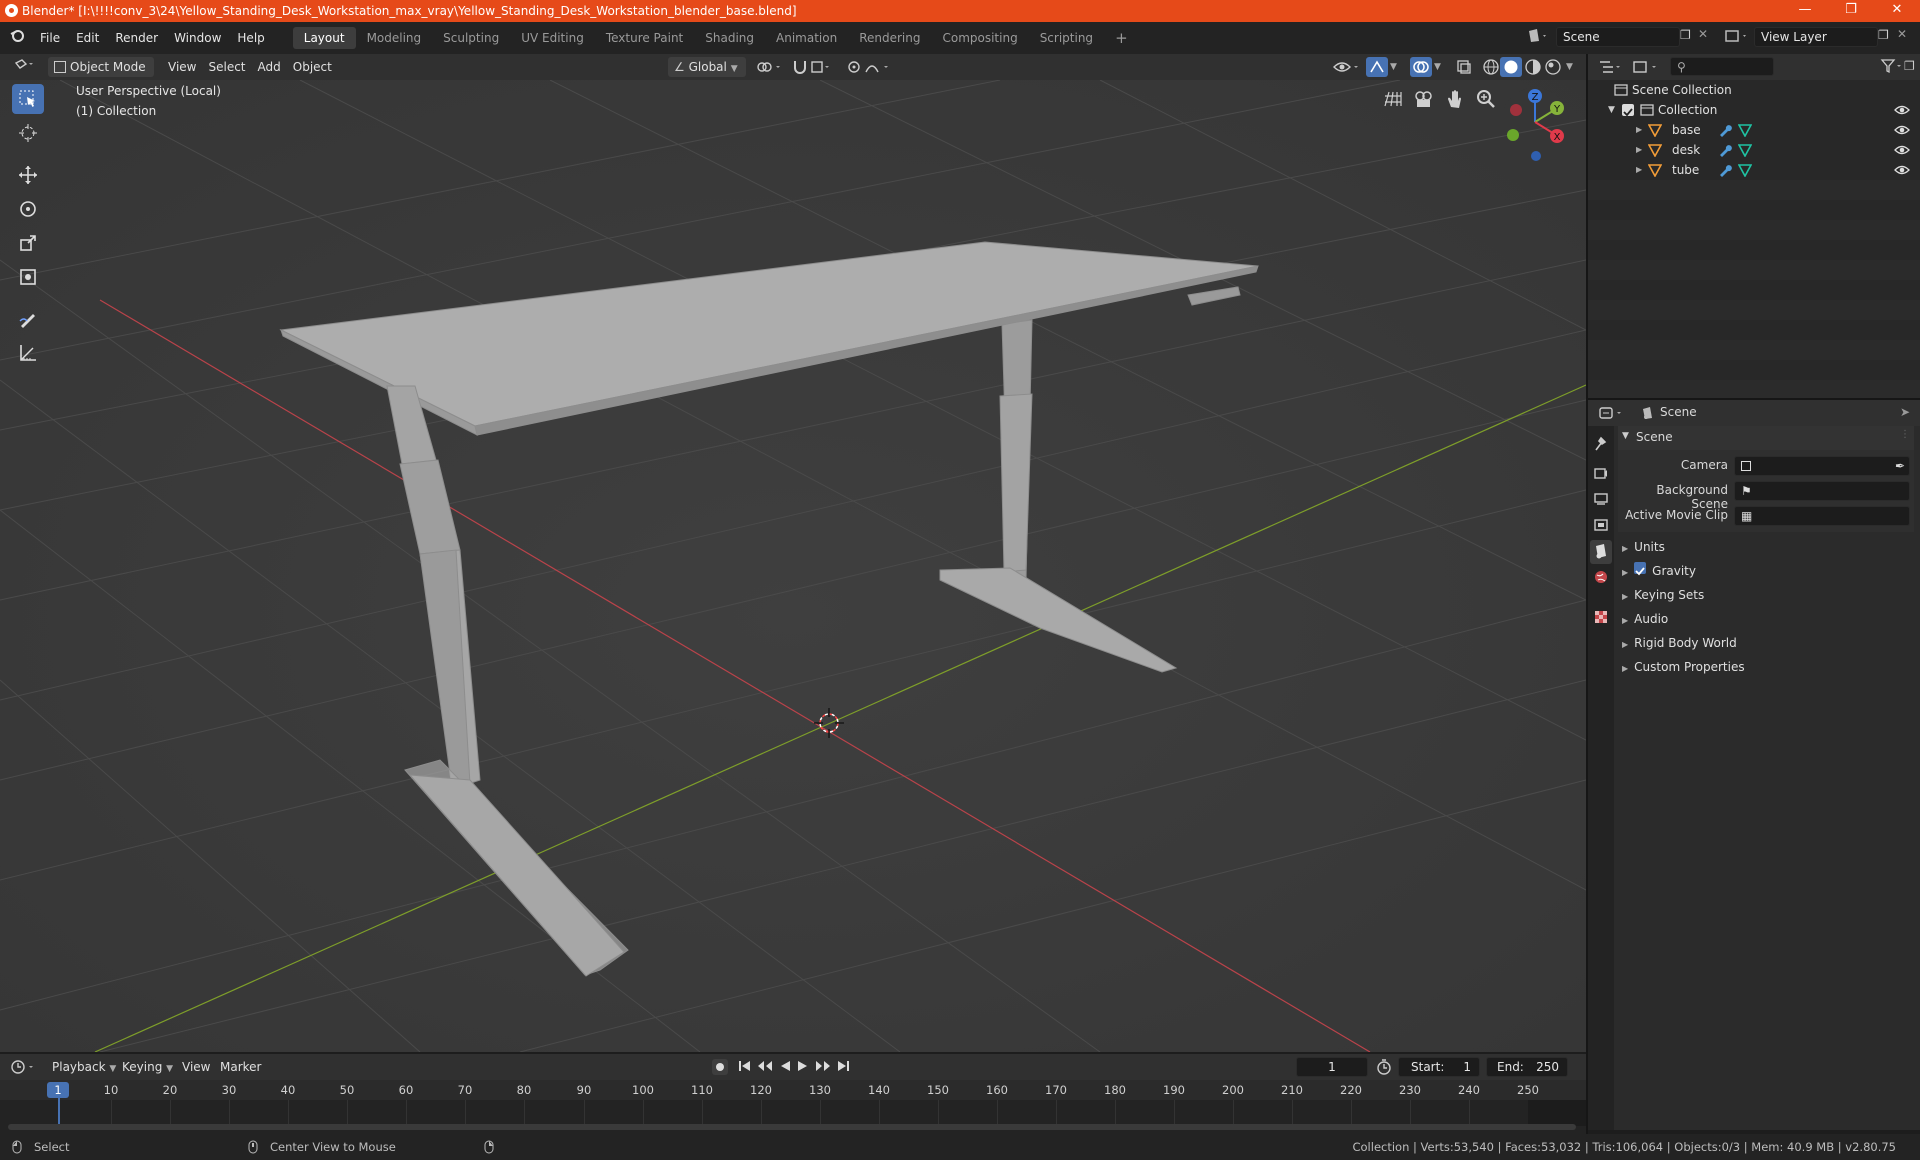  Describe the element at coordinates (28, 353) in the screenshot. I see `measure-tool` at that location.